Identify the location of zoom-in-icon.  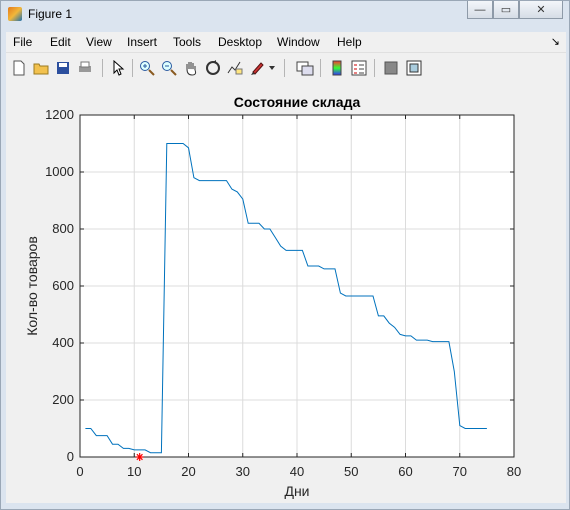
(147, 68).